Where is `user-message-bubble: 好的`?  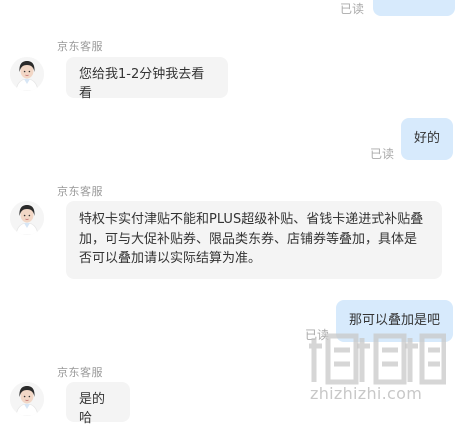
user-message-bubble: 好的 is located at coordinates (427, 139).